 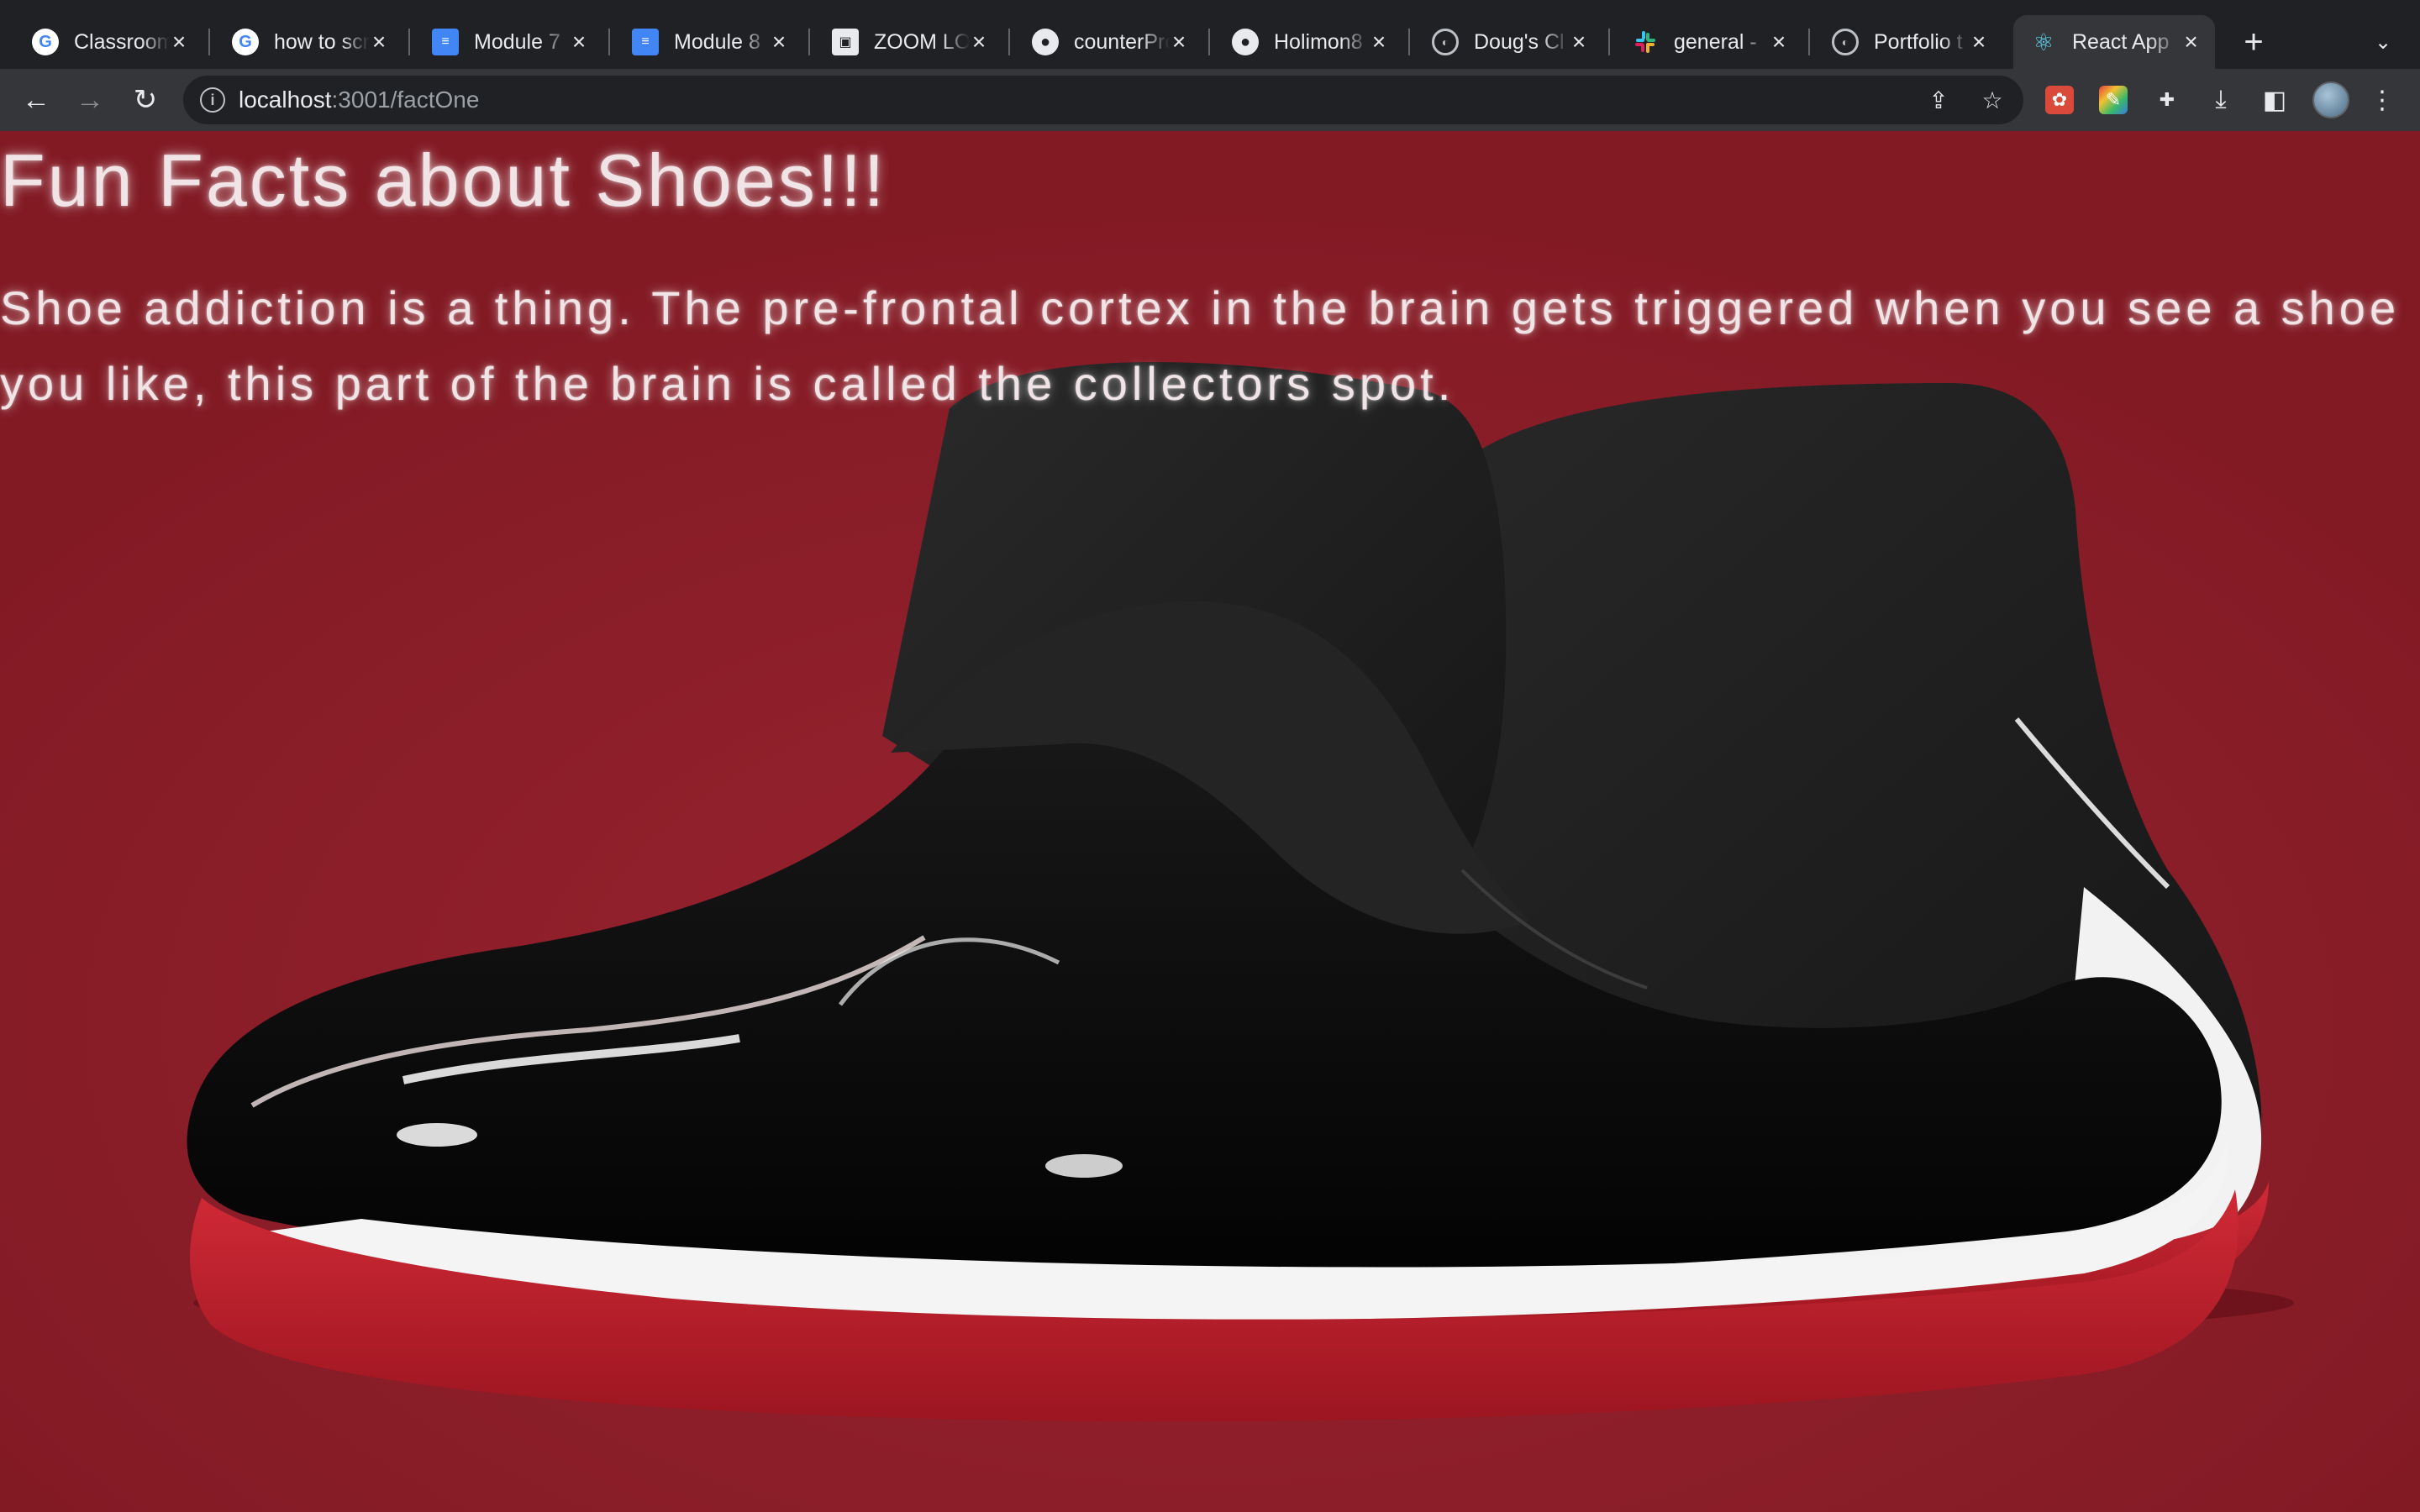 I want to click on tab-dougs: ◐ Doug's Cl ×, so click(x=1508, y=42).